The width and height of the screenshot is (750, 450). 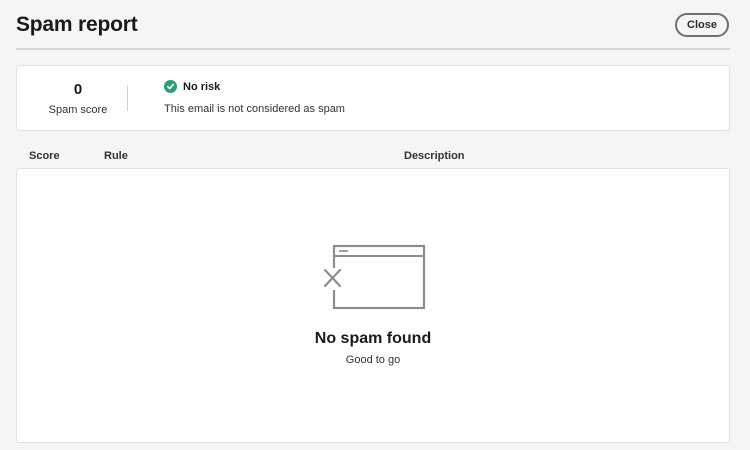 I want to click on spam-score-label: Spam score, so click(x=78, y=110).